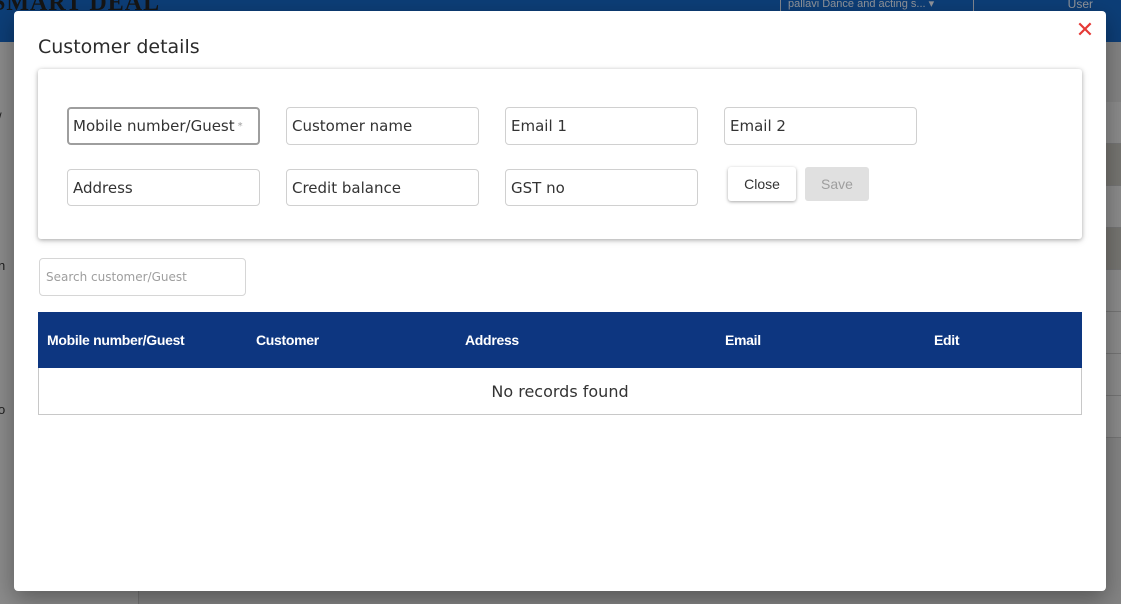 This screenshot has width=1121, height=604. I want to click on close-icon: ✕, so click(1085, 31).